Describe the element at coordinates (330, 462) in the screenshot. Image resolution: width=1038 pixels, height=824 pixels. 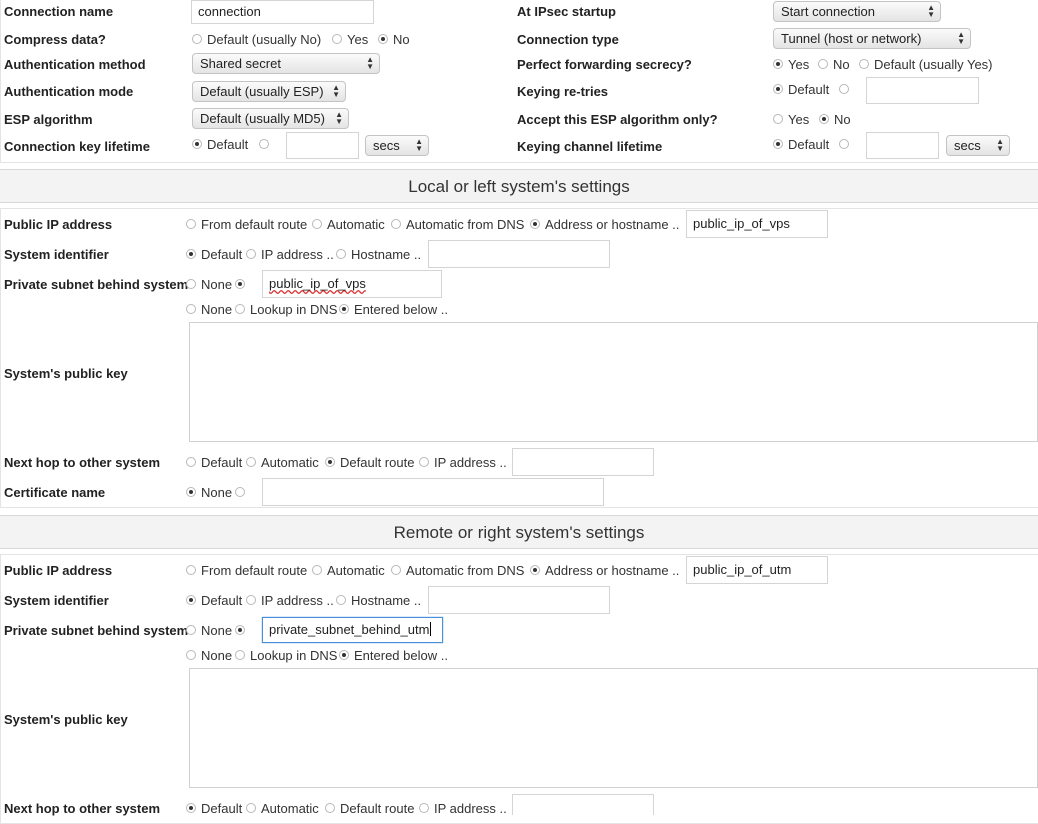
I see `local-nexthop-default-route-radio` at that location.